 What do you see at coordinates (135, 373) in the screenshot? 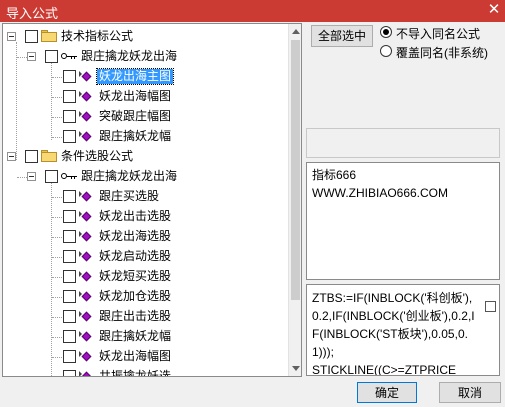
I see `item-label: 共振擒龙妖选` at bounding box center [135, 373].